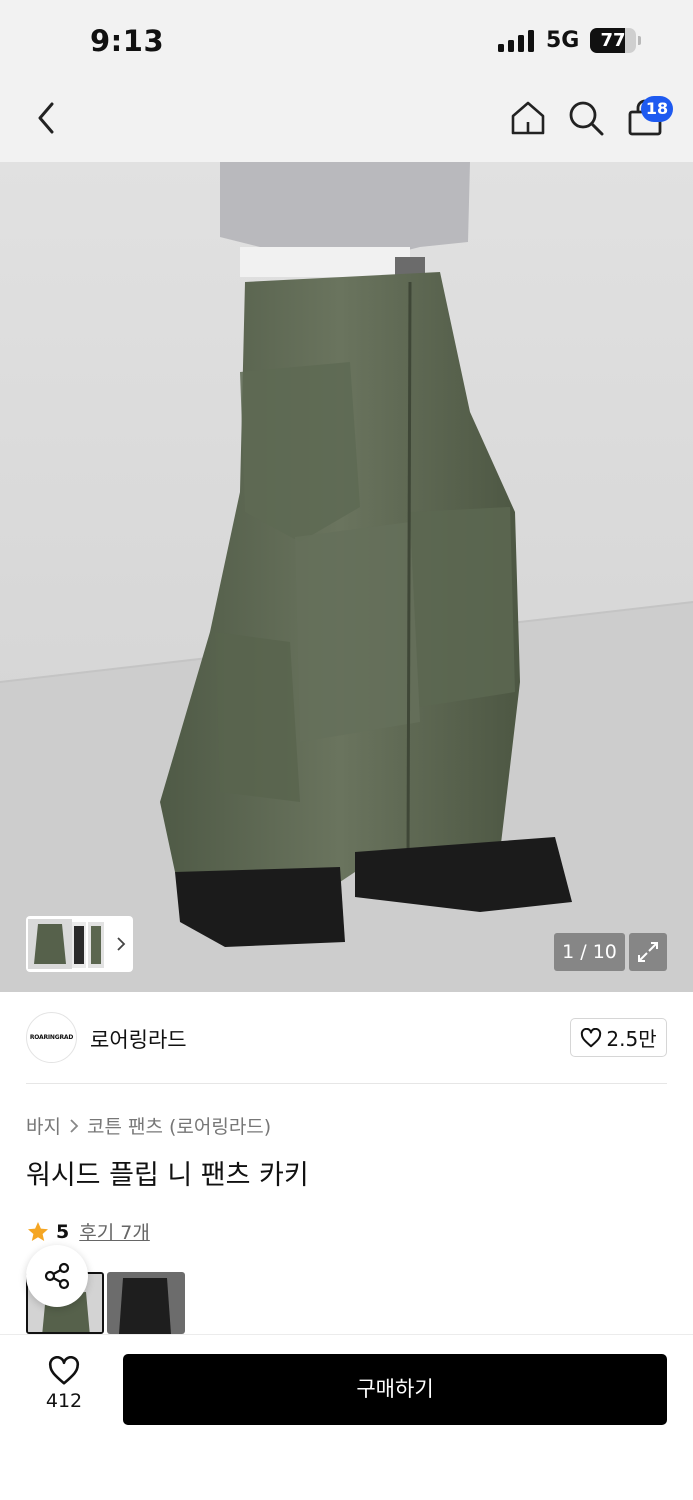 This screenshot has height=1500, width=693. I want to click on back-button, so click(46, 118).